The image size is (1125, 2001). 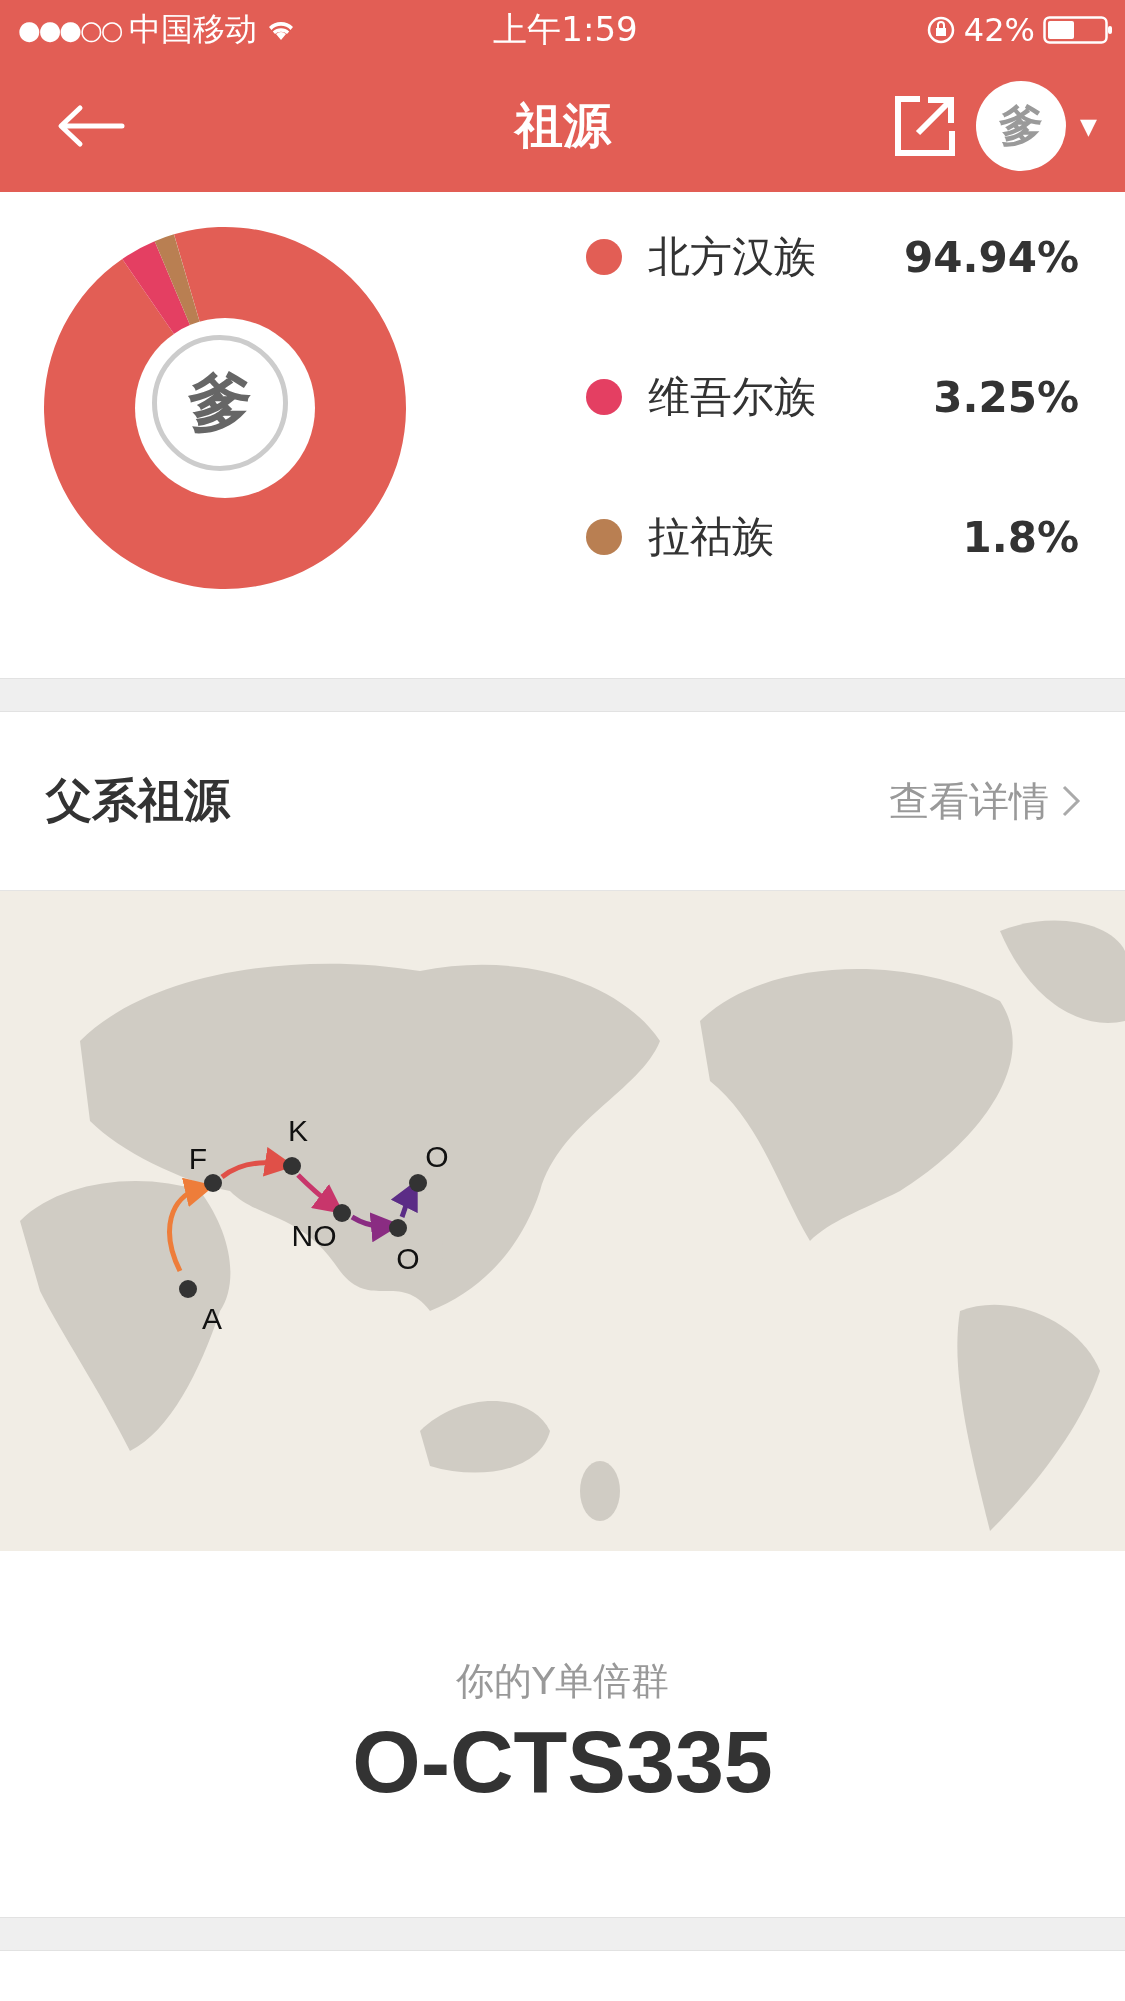 What do you see at coordinates (298, 1130) in the screenshot?
I see `route-label: K` at bounding box center [298, 1130].